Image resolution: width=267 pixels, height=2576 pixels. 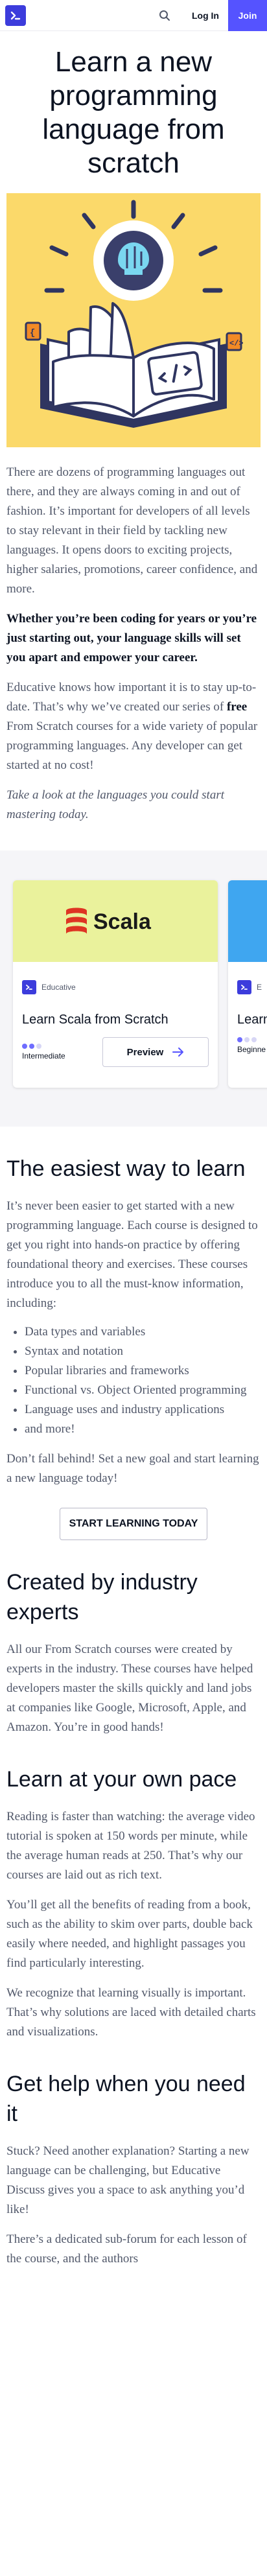 I want to click on level-label: Beginne, so click(x=252, y=1049).